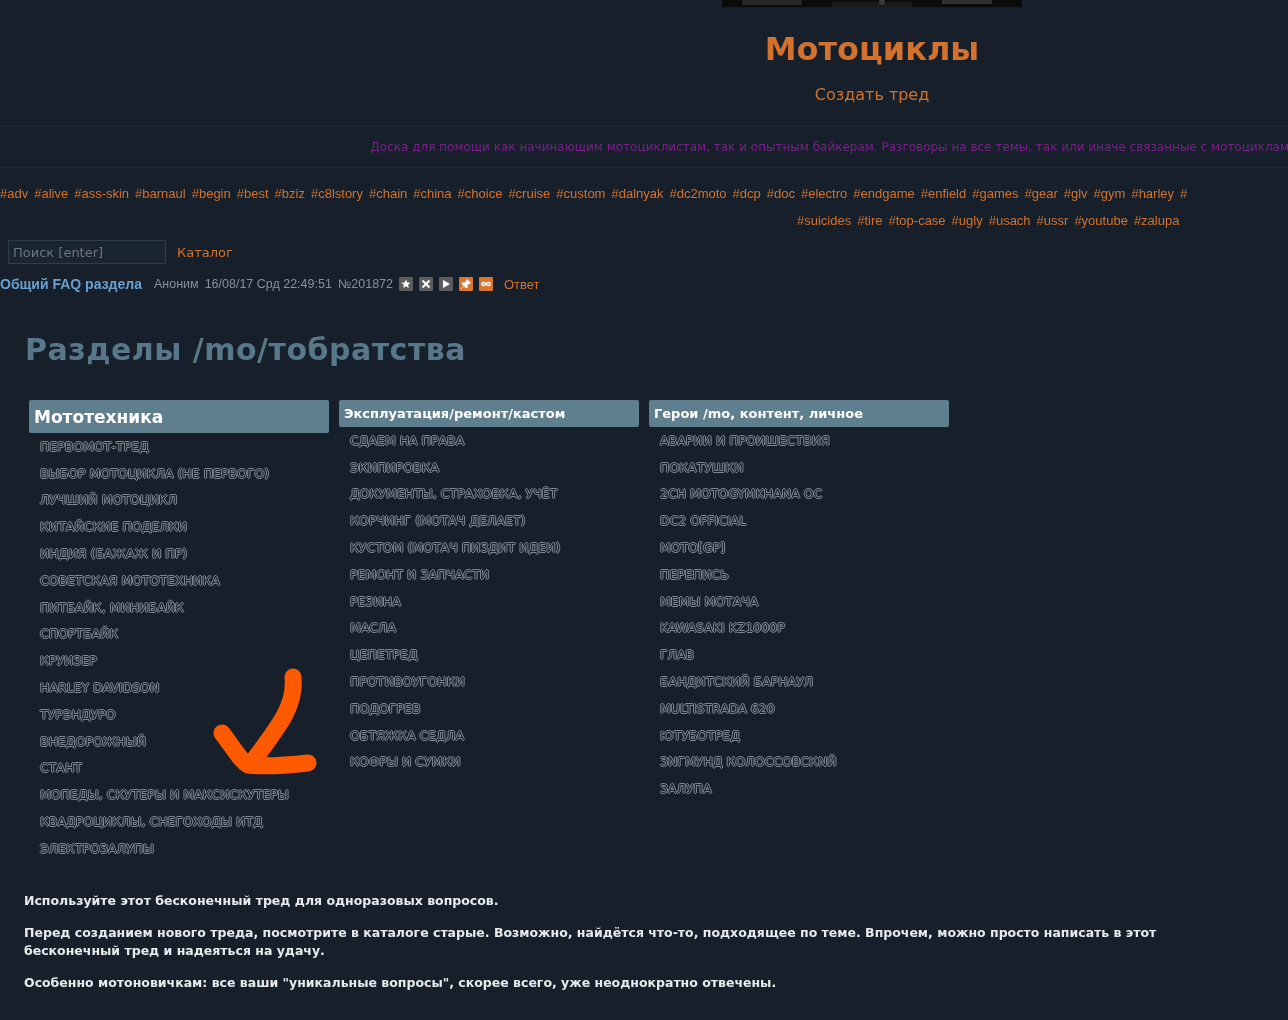 This screenshot has height=1020, width=1288. What do you see at coordinates (804, 628) in the screenshot?
I see `section-link: KAWASAKI KZ1000P` at bounding box center [804, 628].